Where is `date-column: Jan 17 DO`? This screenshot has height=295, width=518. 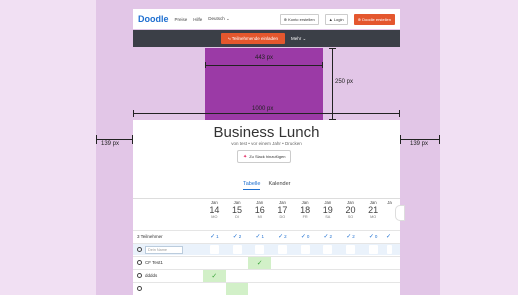
date-column: Jan 17 DO is located at coordinates (282, 209).